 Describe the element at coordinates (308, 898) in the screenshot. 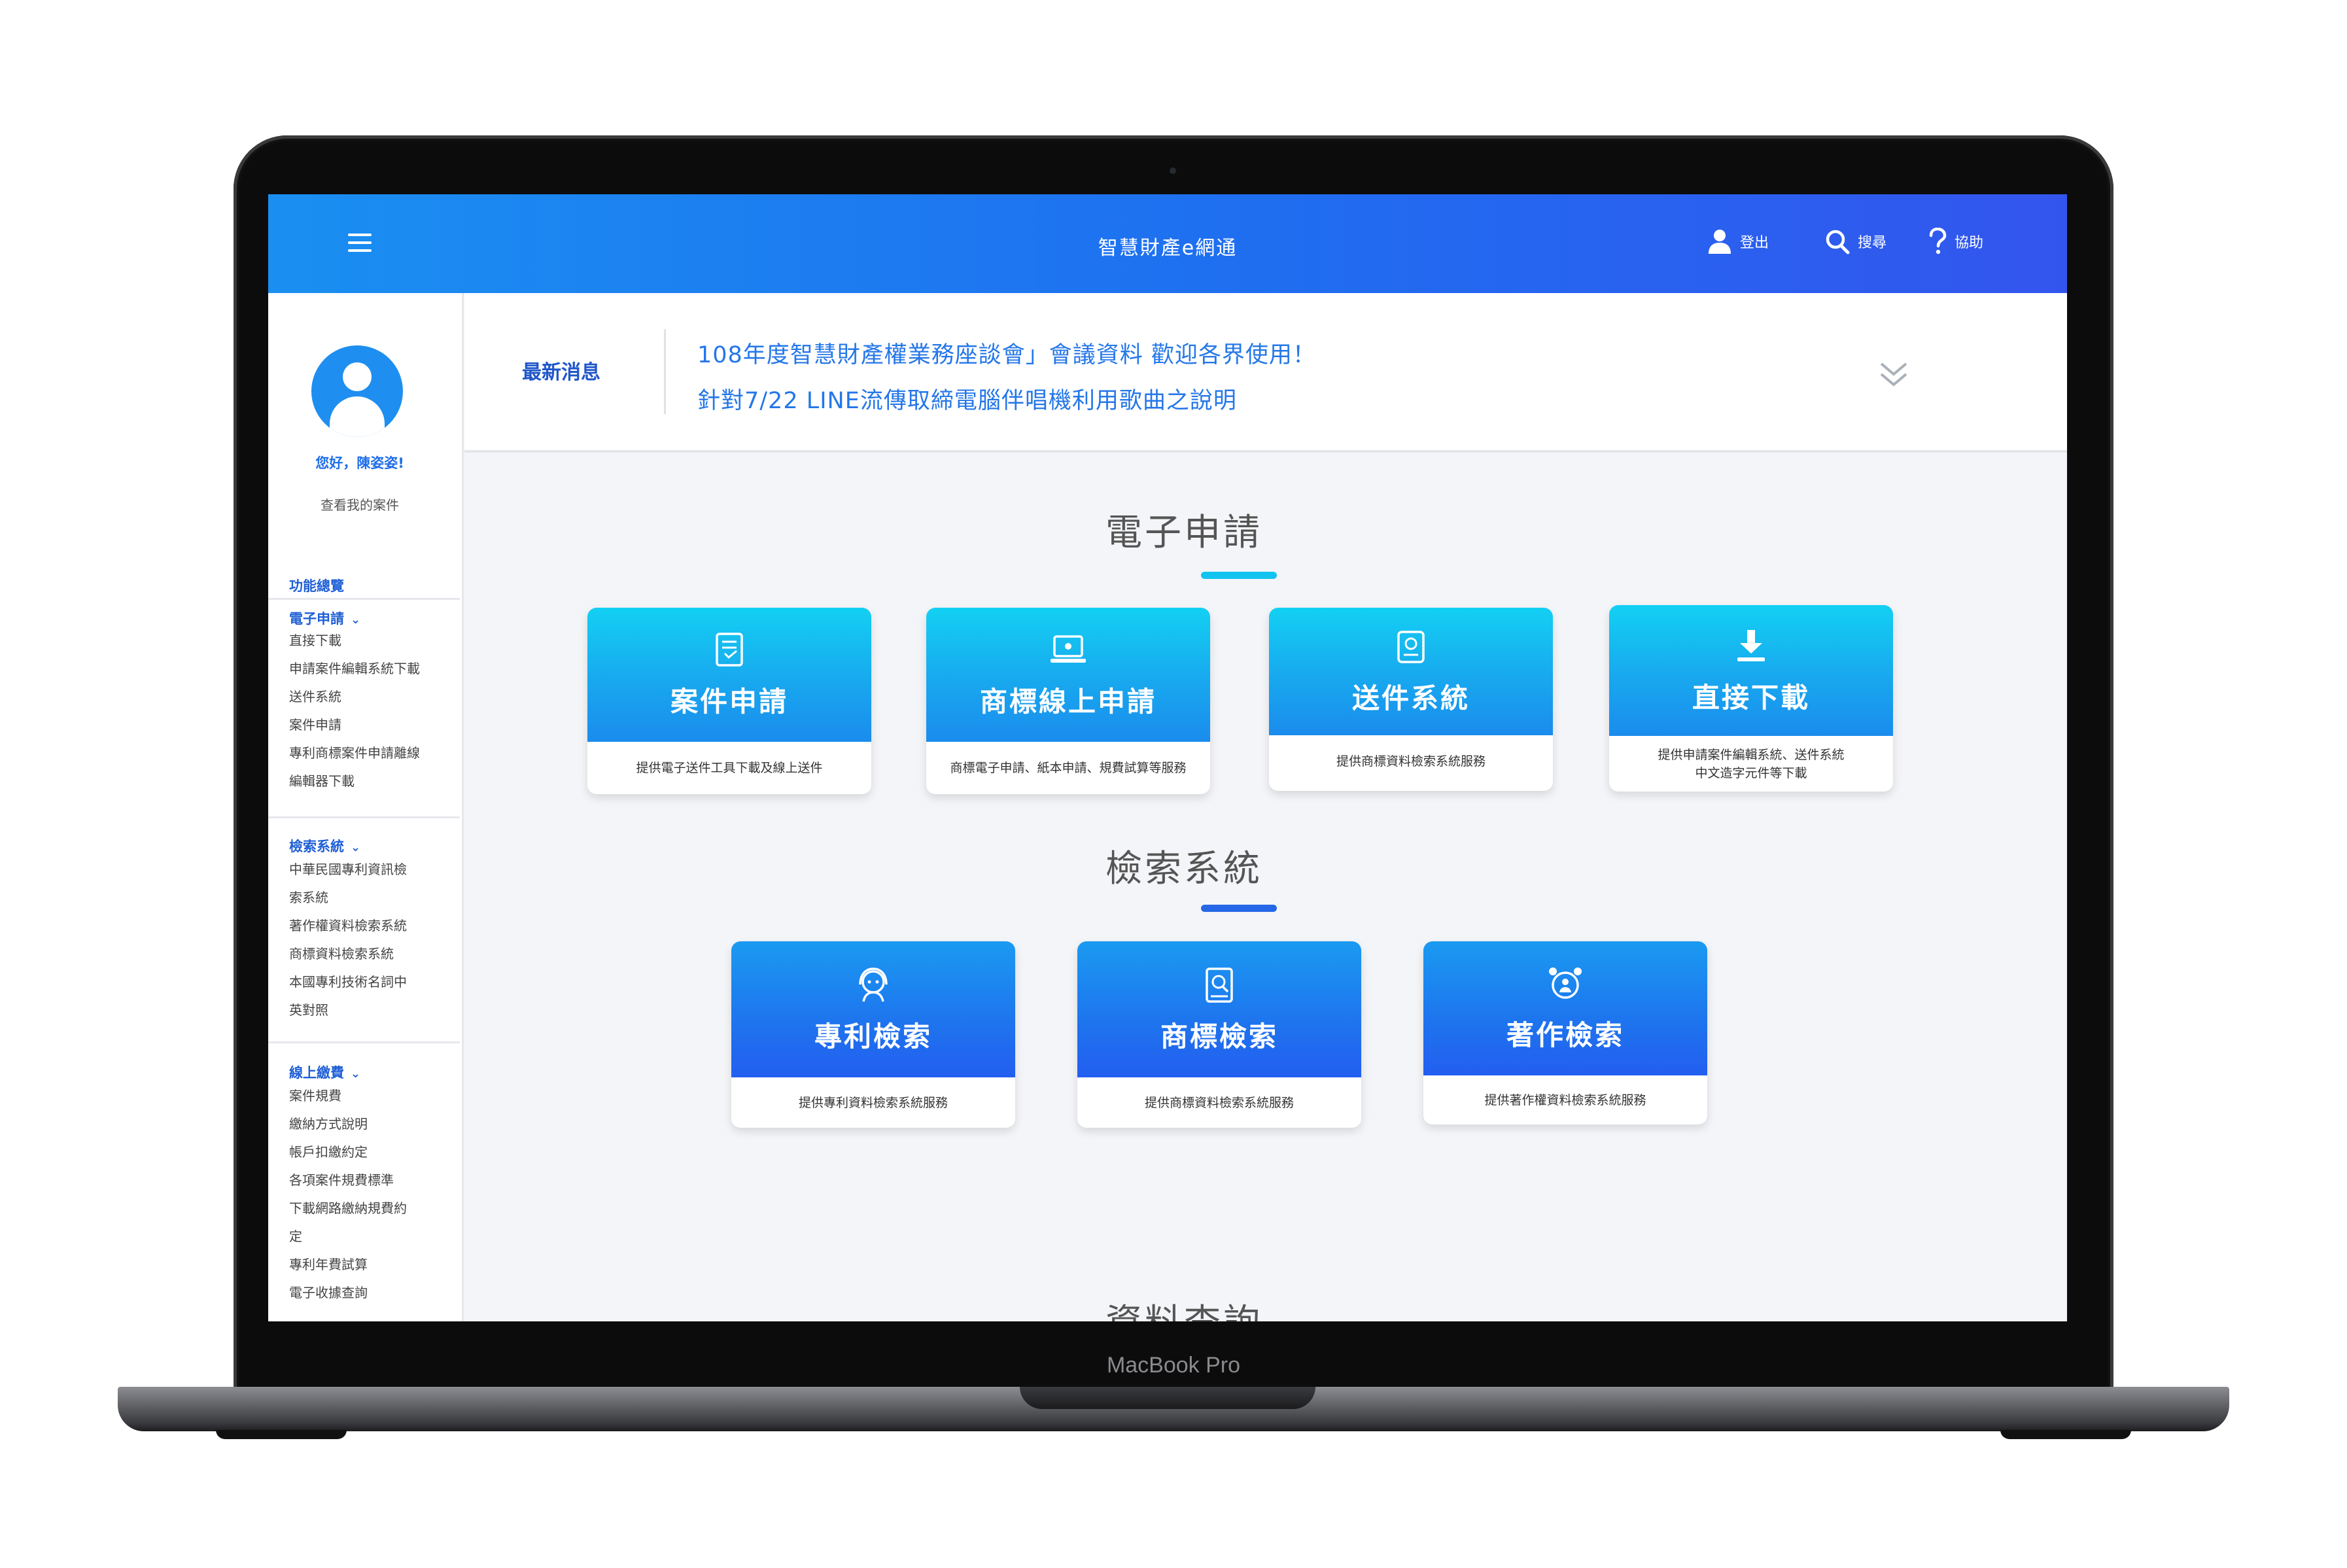

I see `sidebar-item-patent-search-cont: 索系統` at that location.